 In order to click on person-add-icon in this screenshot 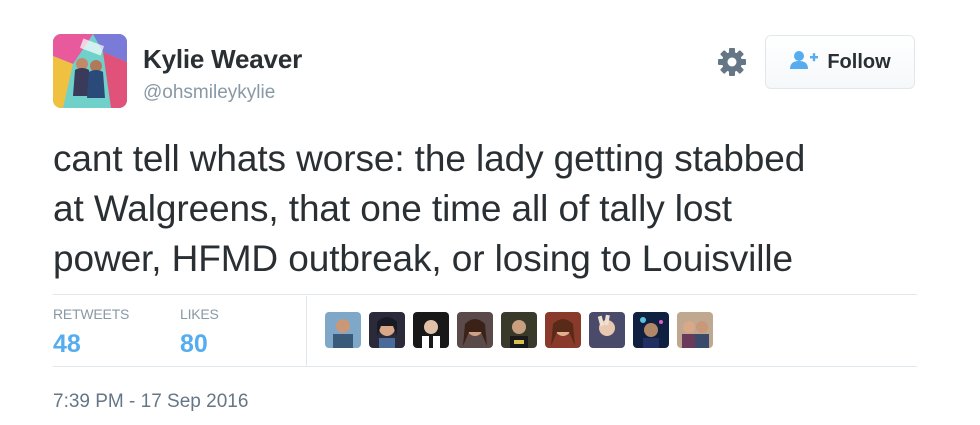, I will do `click(804, 62)`.